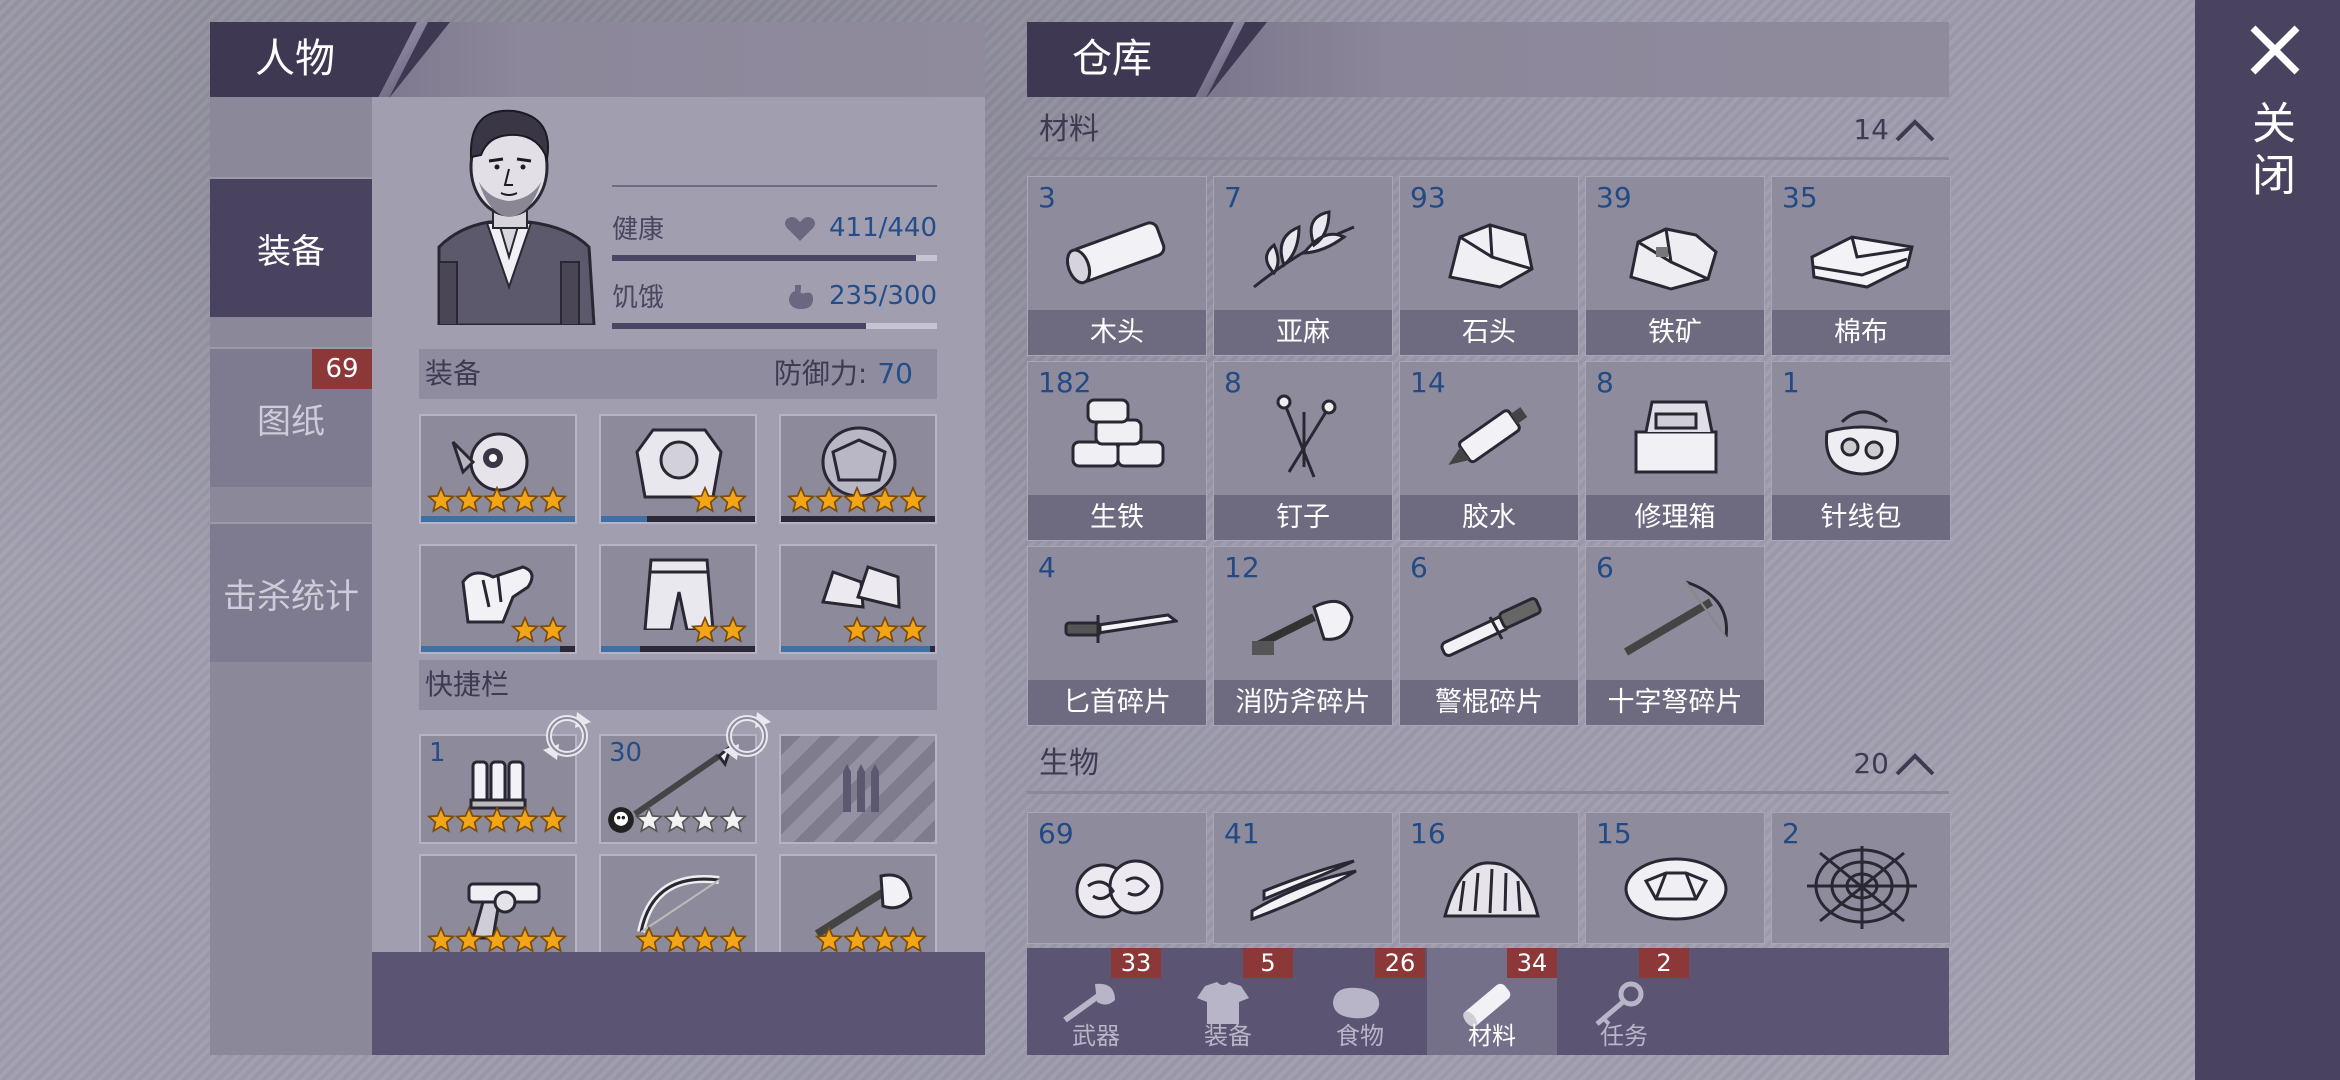 The image size is (2340, 1080). Describe the element at coordinates (1488, 764) in the screenshot. I see `category-creatures-header: 生物 20` at that location.